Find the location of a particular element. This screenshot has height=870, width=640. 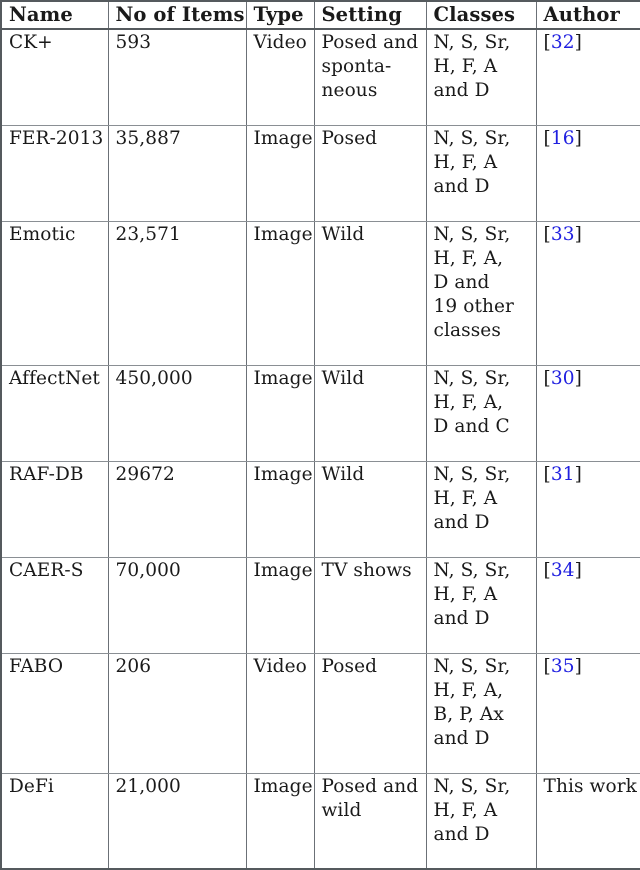

citation-number: 31 is located at coordinates (563, 474).